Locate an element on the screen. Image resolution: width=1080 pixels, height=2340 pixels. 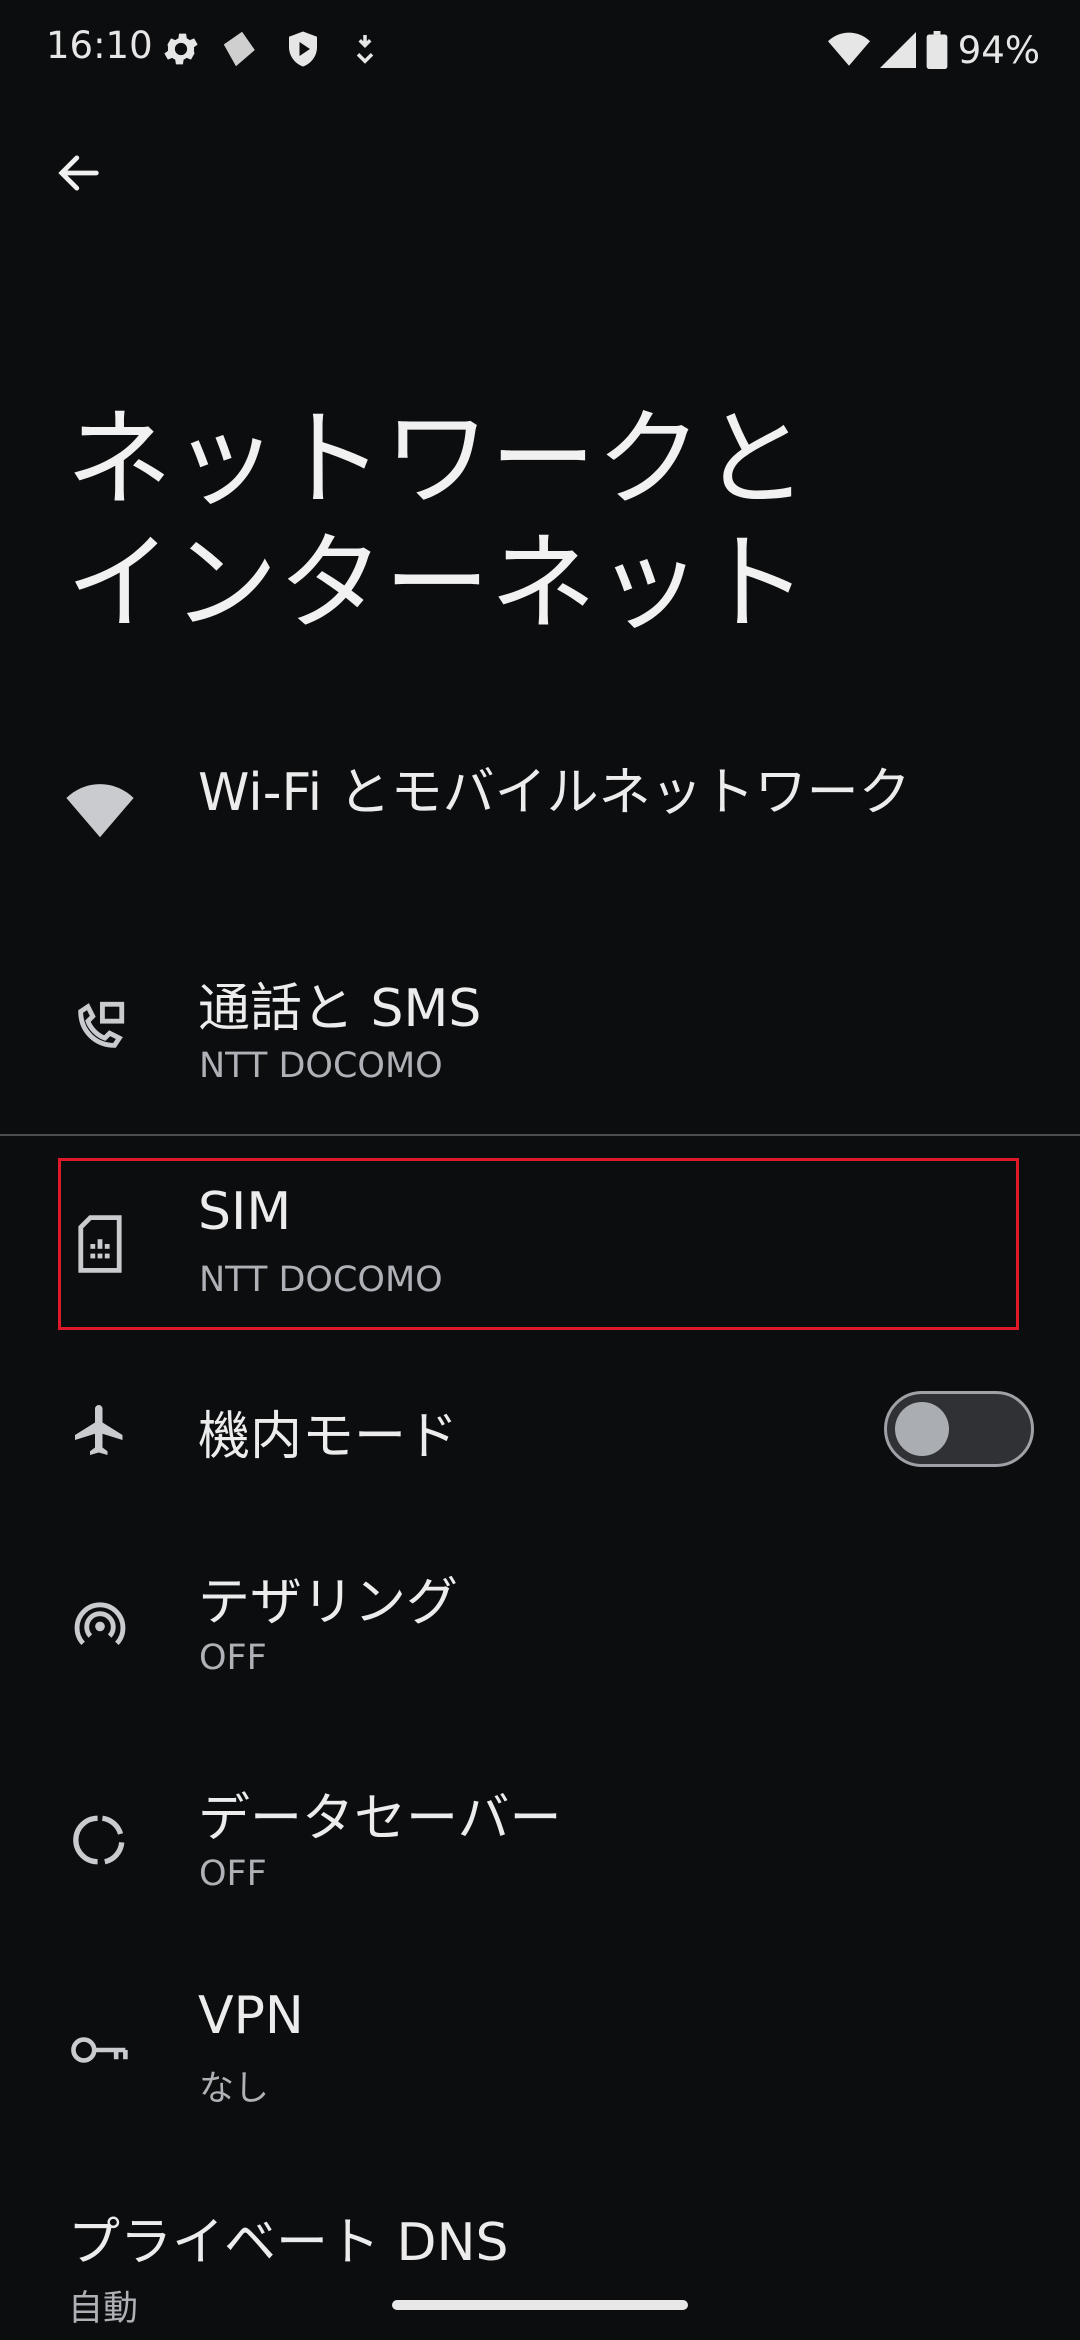
signal-icon is located at coordinates (897, 50).